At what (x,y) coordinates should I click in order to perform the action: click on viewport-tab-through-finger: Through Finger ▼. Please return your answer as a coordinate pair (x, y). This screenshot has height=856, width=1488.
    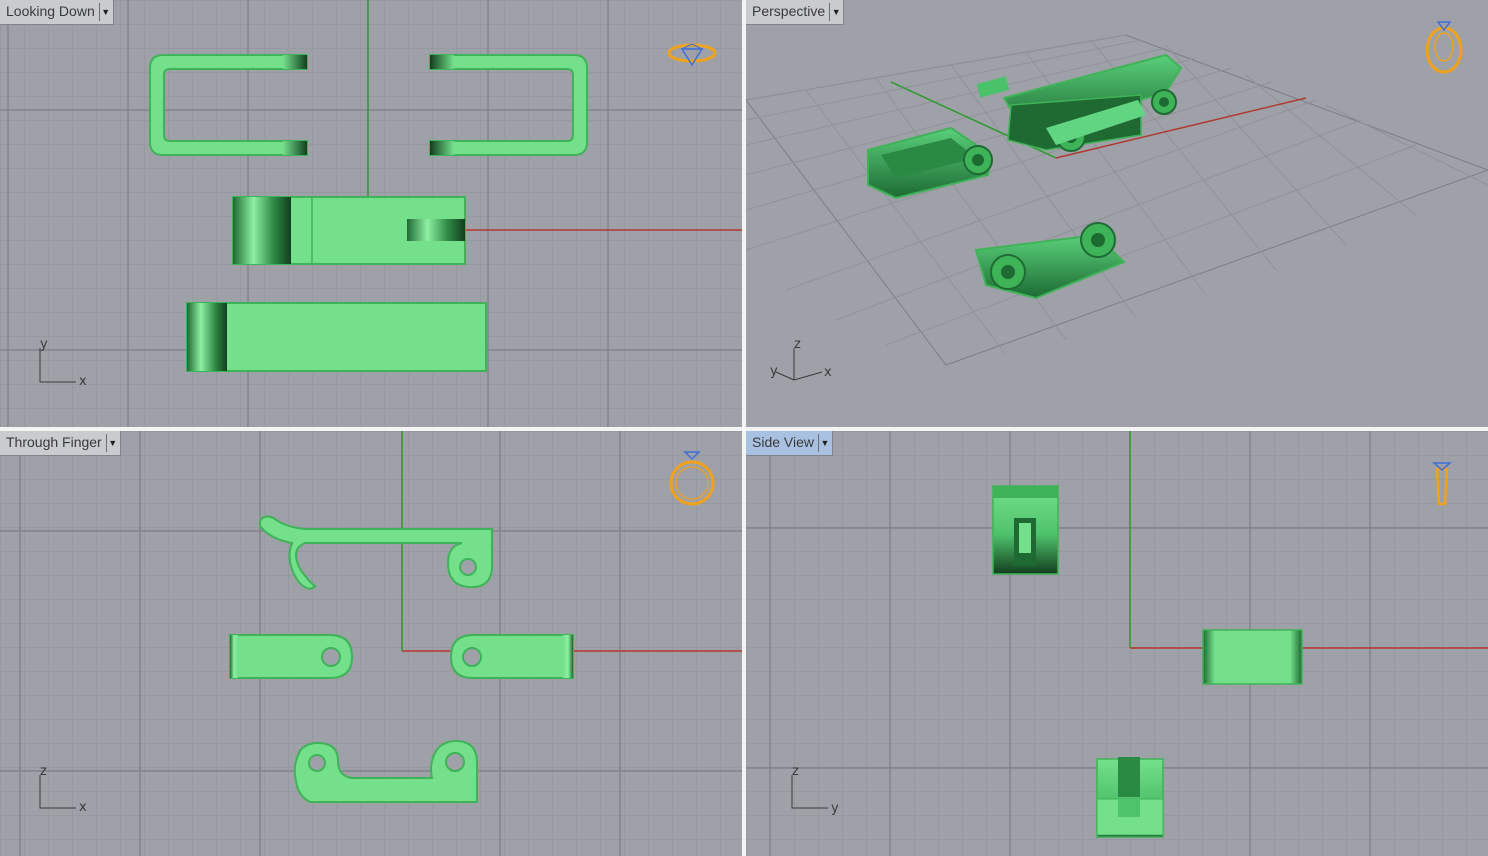
    Looking at the image, I should click on (60, 443).